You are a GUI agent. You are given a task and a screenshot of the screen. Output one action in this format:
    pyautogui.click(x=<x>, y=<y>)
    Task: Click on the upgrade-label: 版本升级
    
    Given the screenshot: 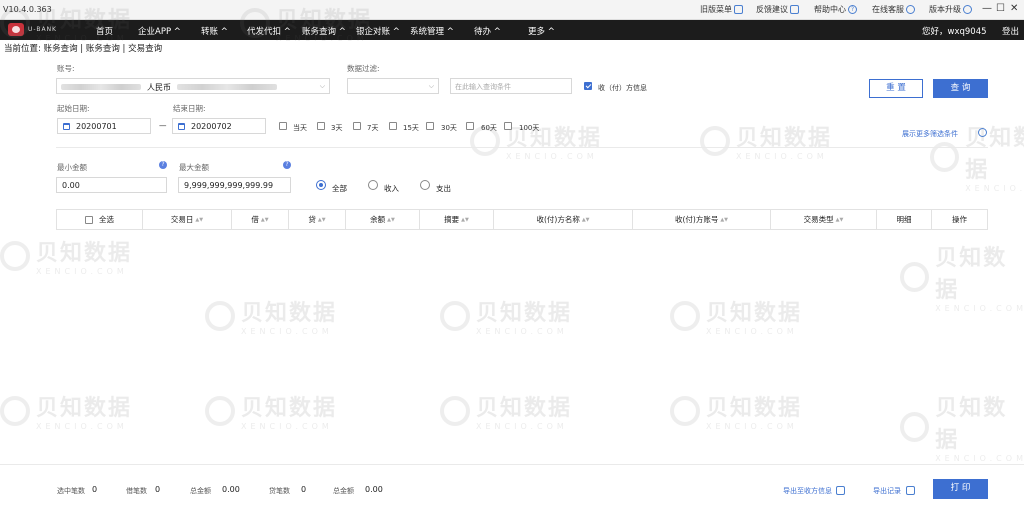 What is the action you would take?
    pyautogui.click(x=945, y=9)
    